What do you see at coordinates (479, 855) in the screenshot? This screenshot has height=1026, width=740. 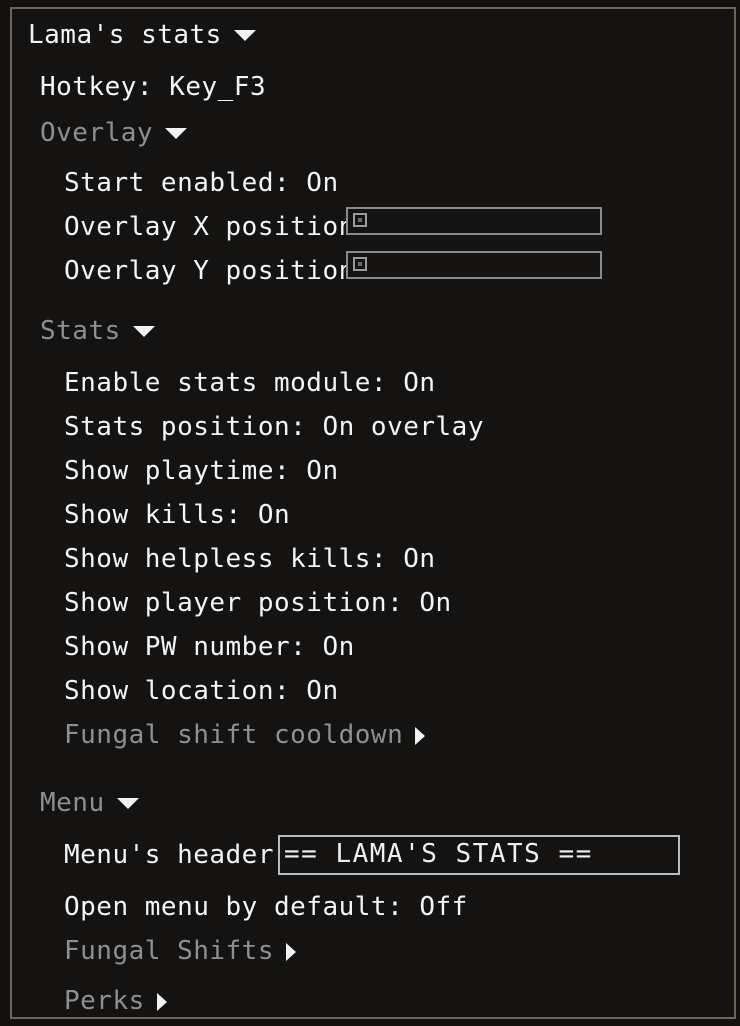 I see `menu-header-input: == LAMA'S STATS ==` at bounding box center [479, 855].